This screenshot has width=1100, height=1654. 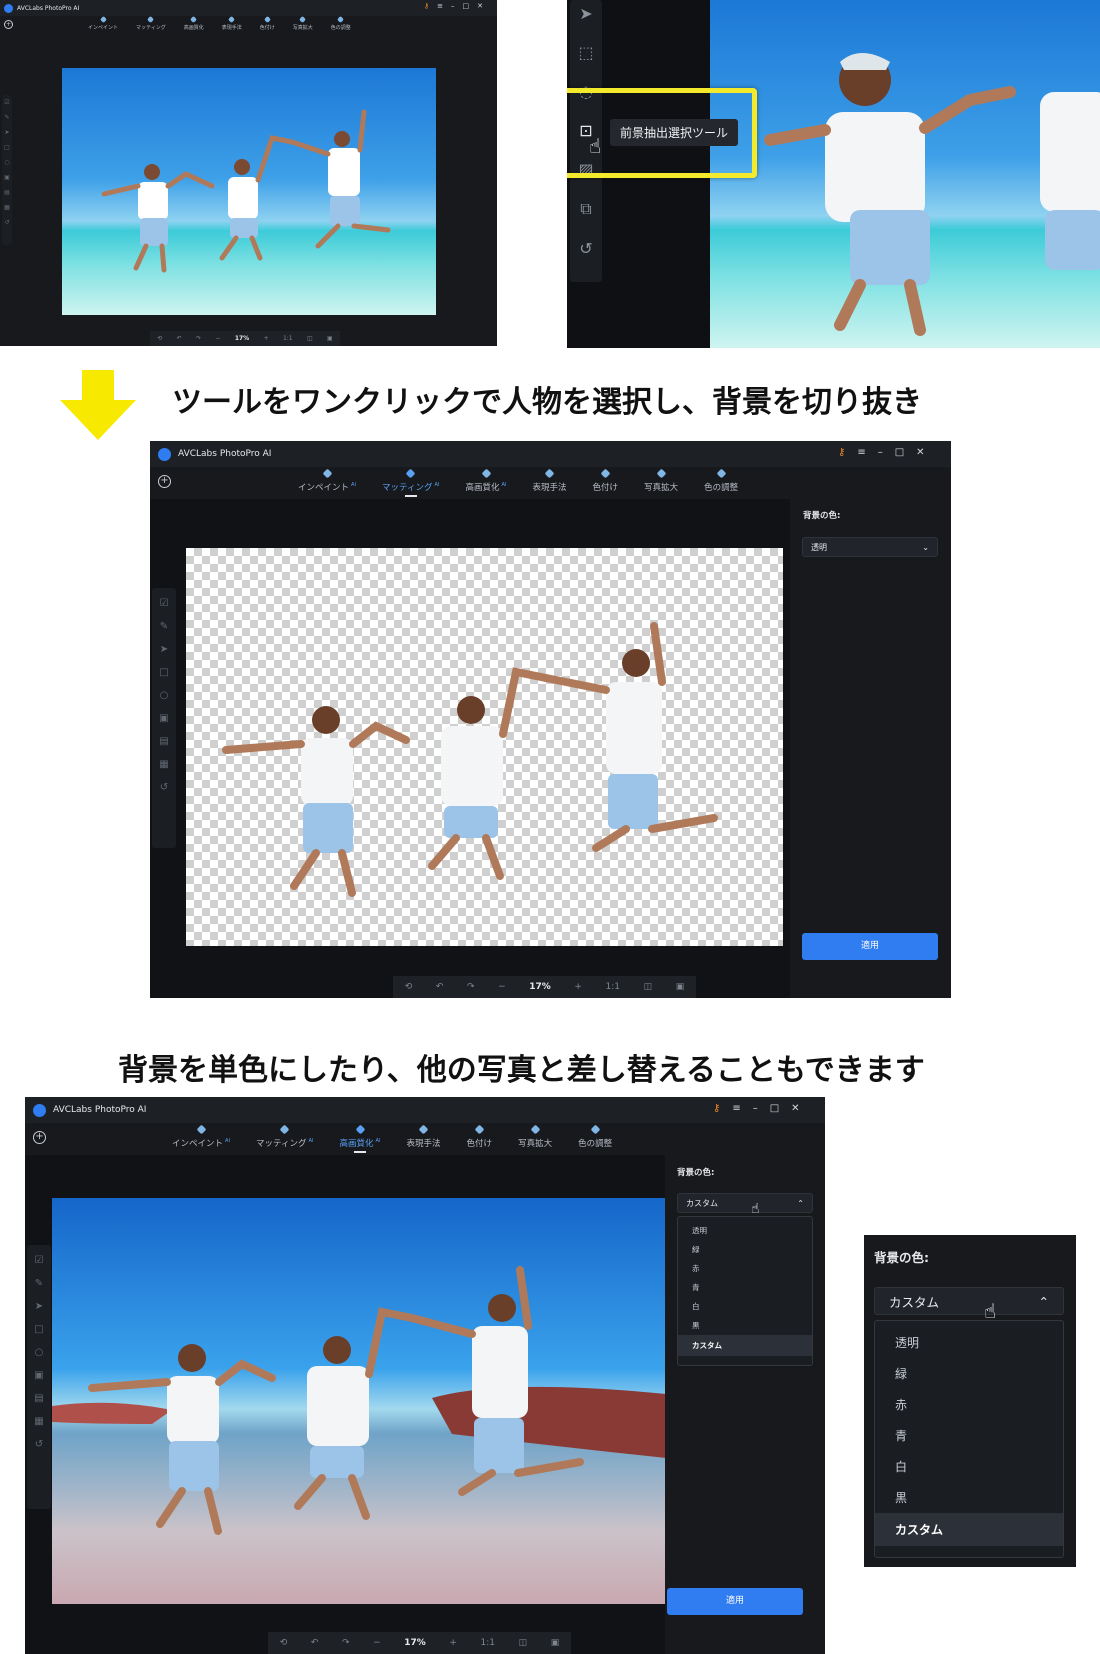 What do you see at coordinates (103, 23) in the screenshot?
I see `tab-inpaint: インペイント` at bounding box center [103, 23].